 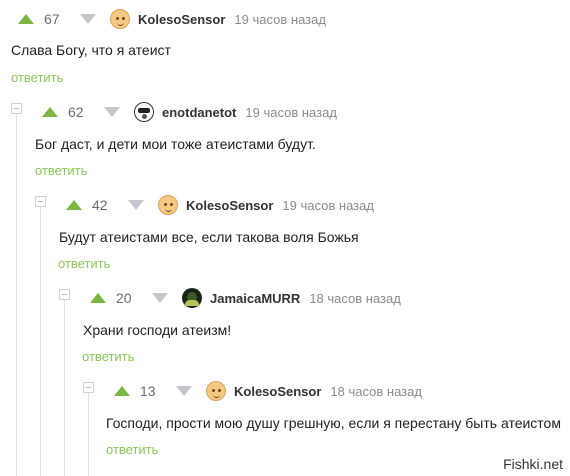 What do you see at coordinates (199, 112) in the screenshot?
I see `username: enotdanetot` at bounding box center [199, 112].